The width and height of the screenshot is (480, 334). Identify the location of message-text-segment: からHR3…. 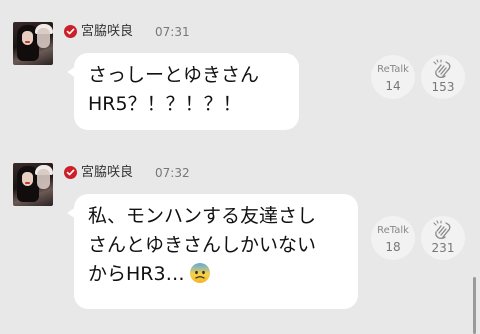
(136, 274).